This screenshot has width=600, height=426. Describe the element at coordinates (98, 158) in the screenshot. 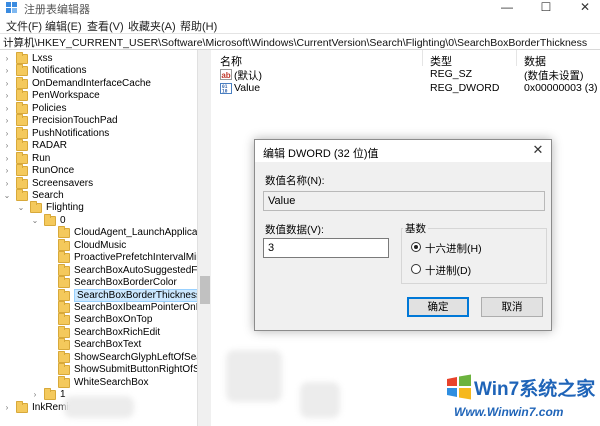

I see `tree-item: › Run` at that location.